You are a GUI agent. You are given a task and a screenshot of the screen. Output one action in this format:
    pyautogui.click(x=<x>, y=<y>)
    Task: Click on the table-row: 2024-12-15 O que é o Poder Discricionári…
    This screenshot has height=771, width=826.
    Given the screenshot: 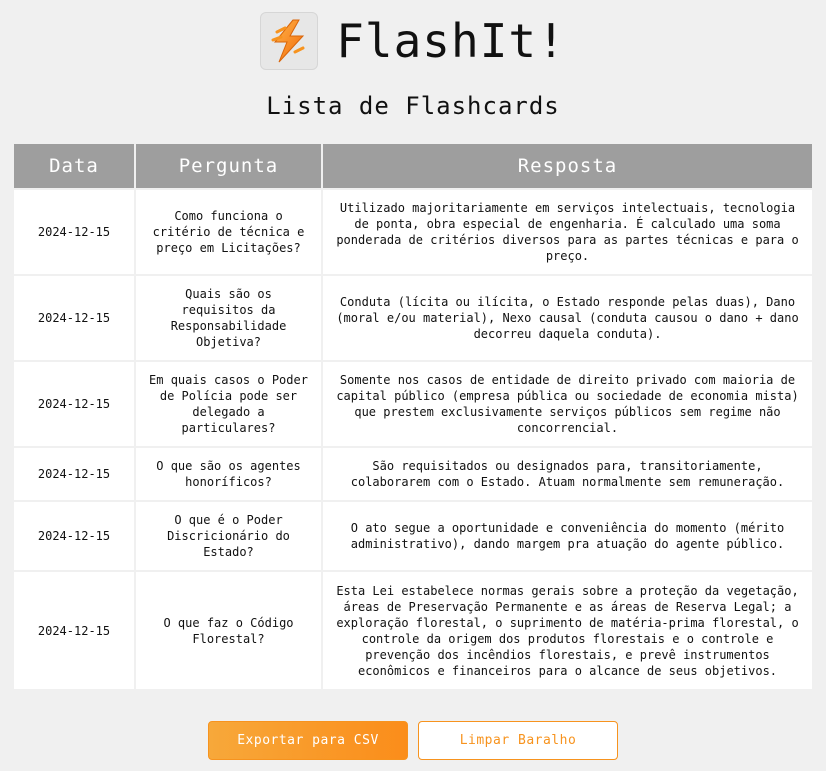 What is the action you would take?
    pyautogui.click(x=413, y=536)
    